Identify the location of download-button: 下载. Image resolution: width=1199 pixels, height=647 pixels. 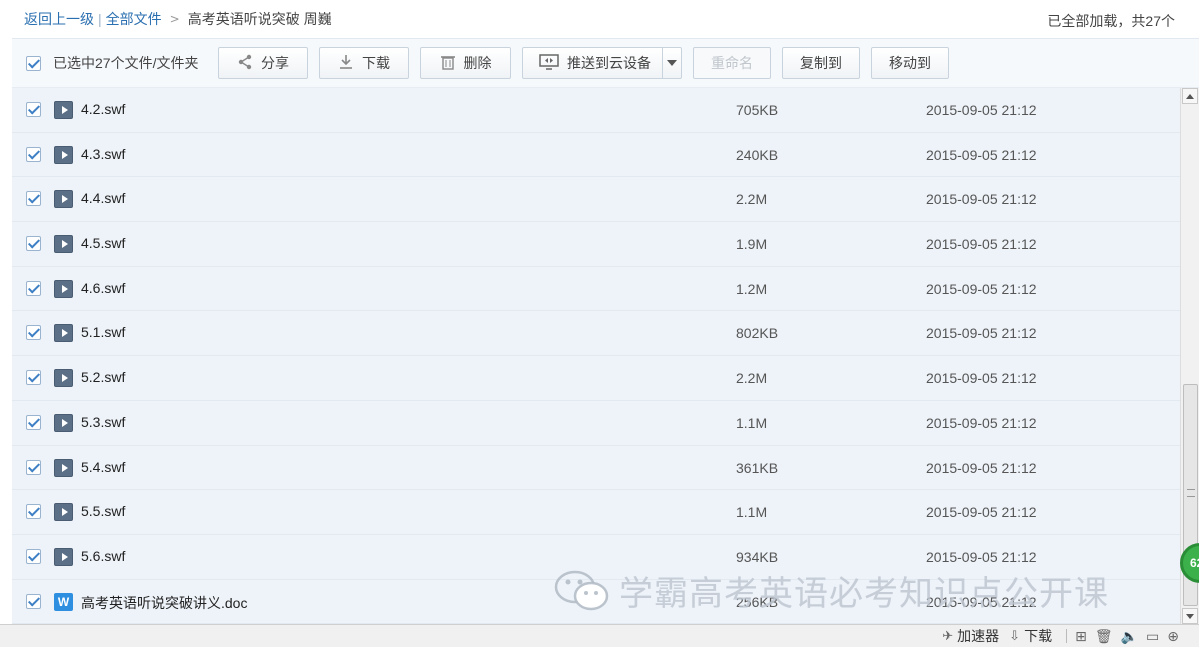
(364, 63).